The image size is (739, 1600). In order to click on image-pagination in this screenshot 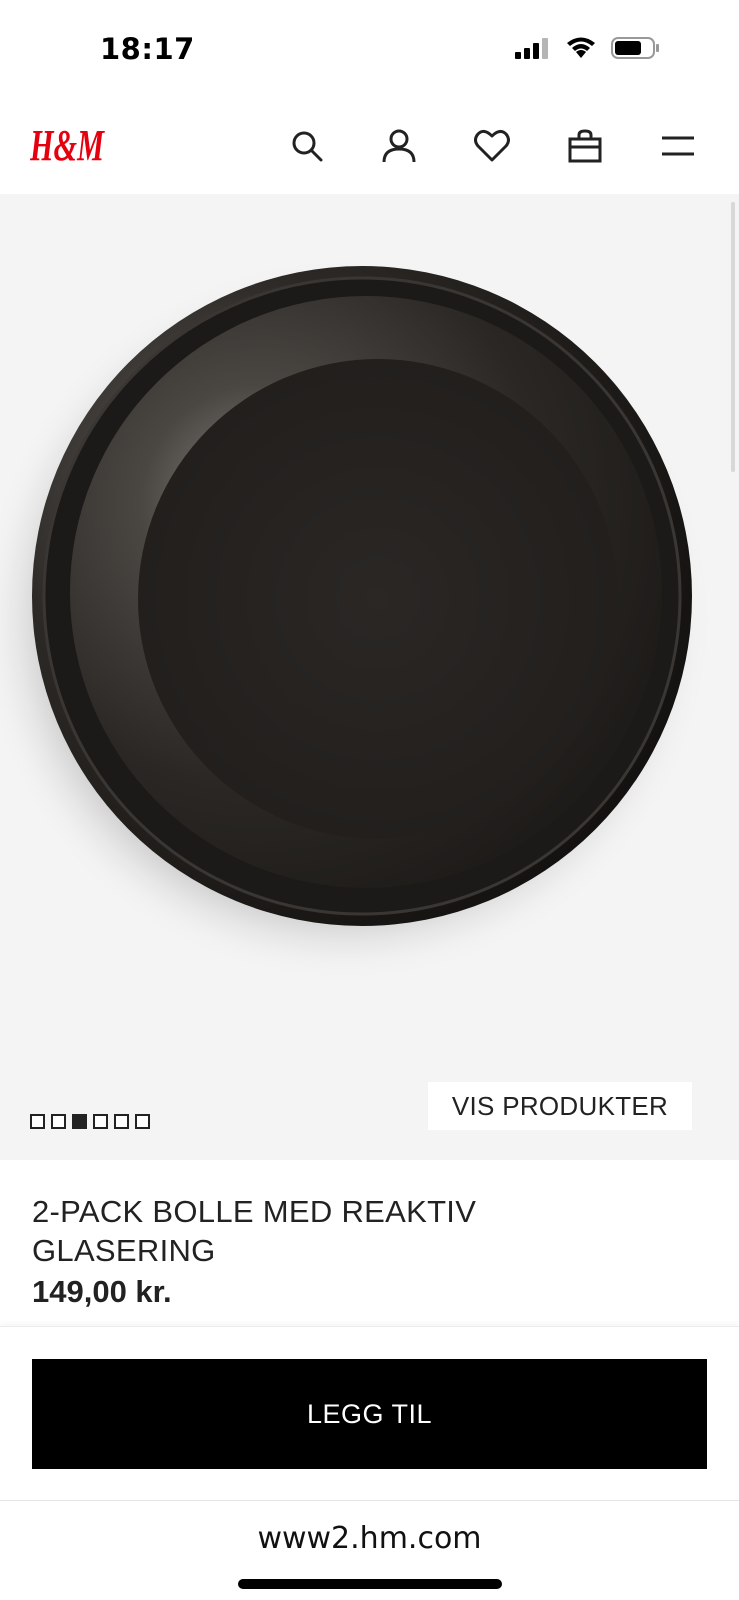, I will do `click(90, 1121)`.